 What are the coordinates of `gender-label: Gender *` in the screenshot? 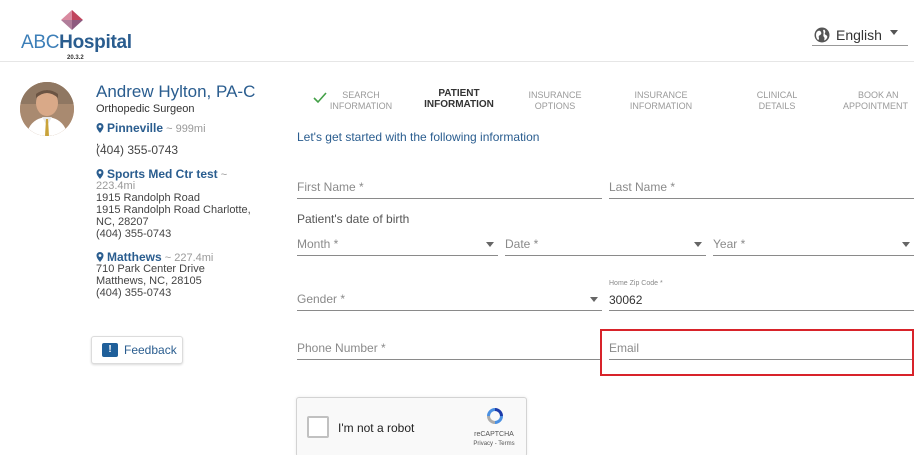 It's located at (321, 299).